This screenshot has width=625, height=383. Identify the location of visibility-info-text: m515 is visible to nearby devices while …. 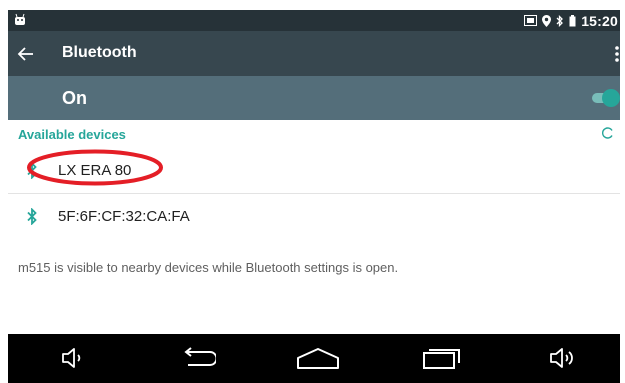
(208, 267).